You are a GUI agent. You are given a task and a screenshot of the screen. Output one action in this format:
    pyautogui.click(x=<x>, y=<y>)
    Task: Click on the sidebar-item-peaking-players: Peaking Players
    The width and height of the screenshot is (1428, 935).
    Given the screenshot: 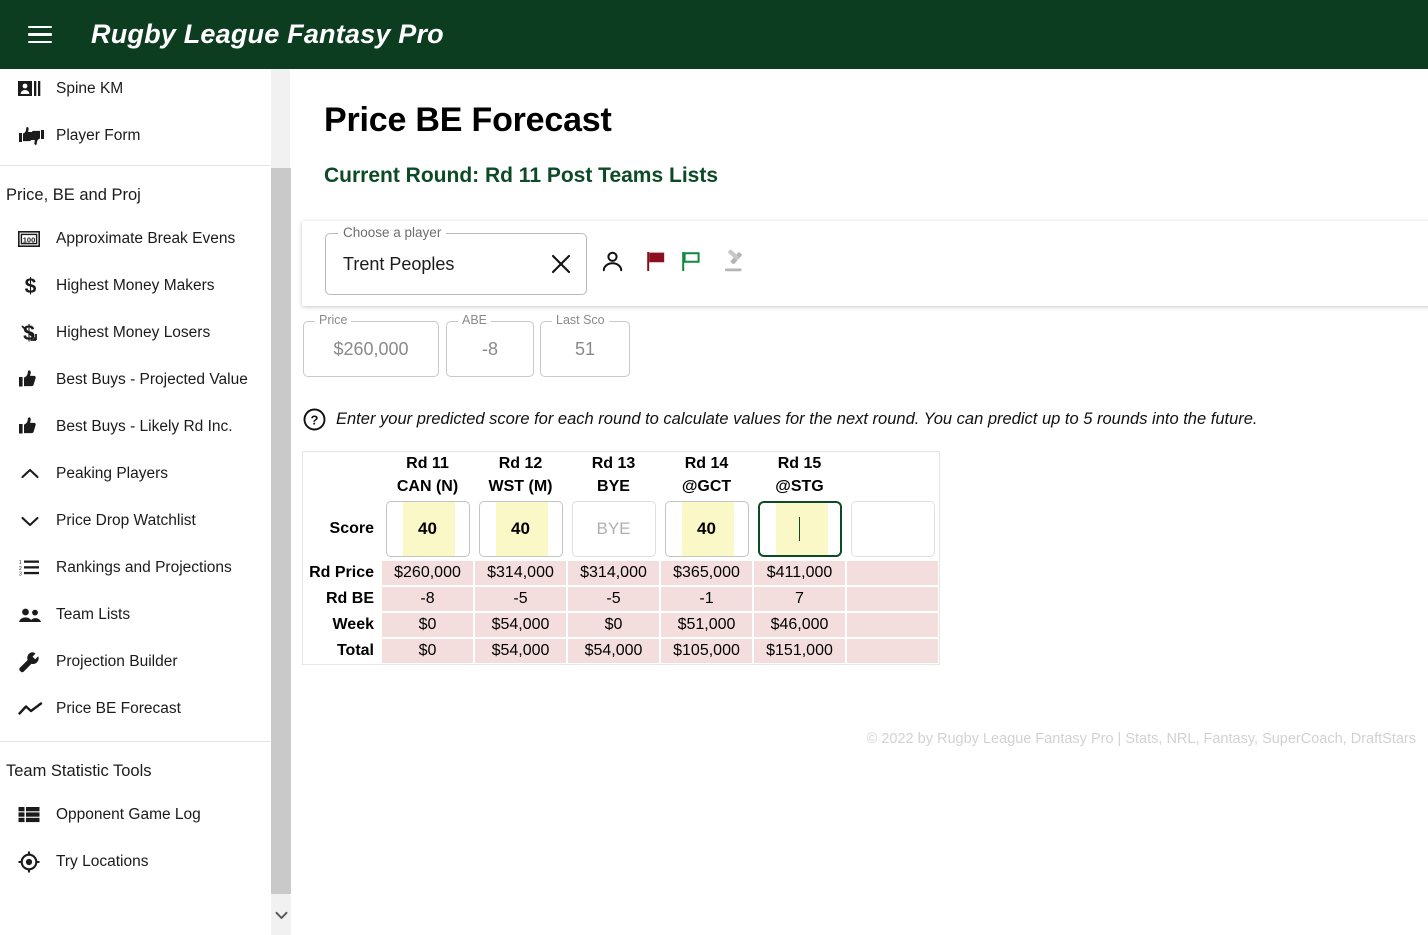 What is the action you would take?
    pyautogui.click(x=135, y=473)
    